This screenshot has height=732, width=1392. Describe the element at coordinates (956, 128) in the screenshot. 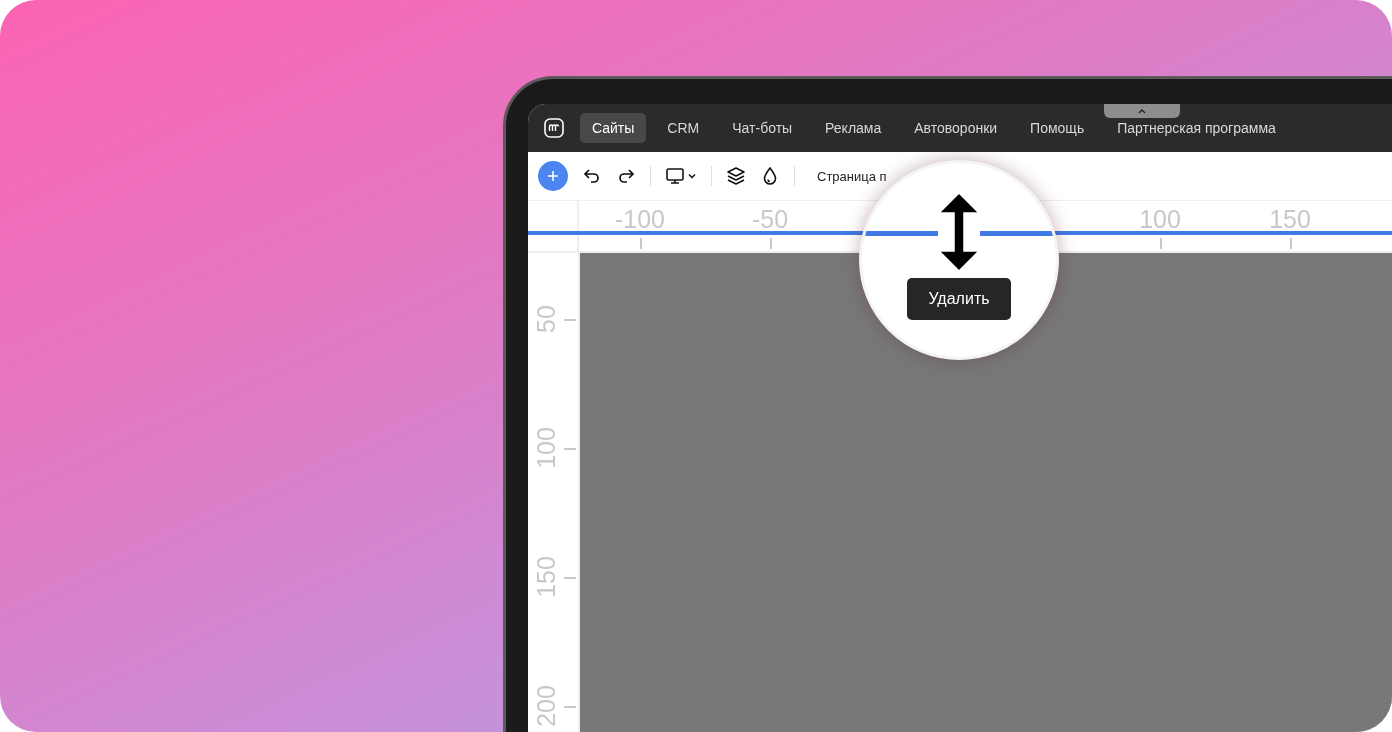

I see `nav-tab: Автоворонки` at that location.